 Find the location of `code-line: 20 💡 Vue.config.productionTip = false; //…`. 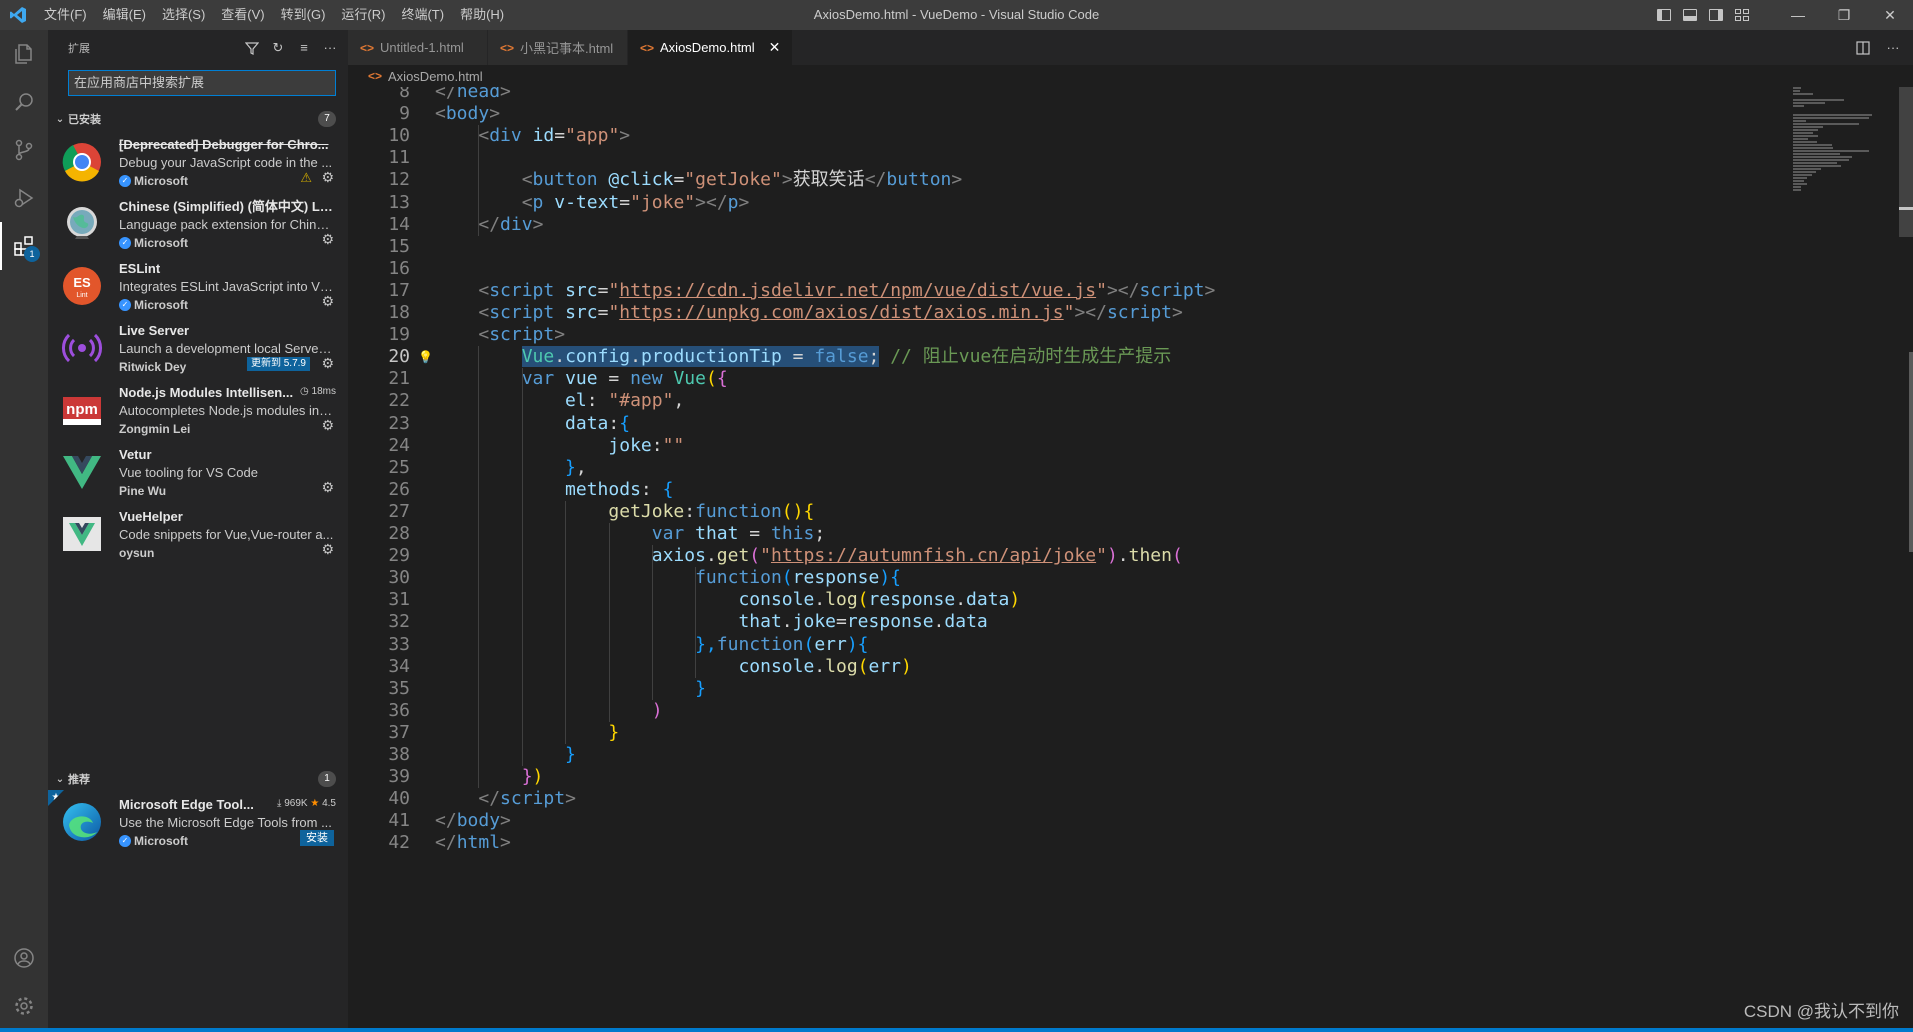

code-line: 20 💡 Vue.config.productionTip = false; //… is located at coordinates (1098, 357).